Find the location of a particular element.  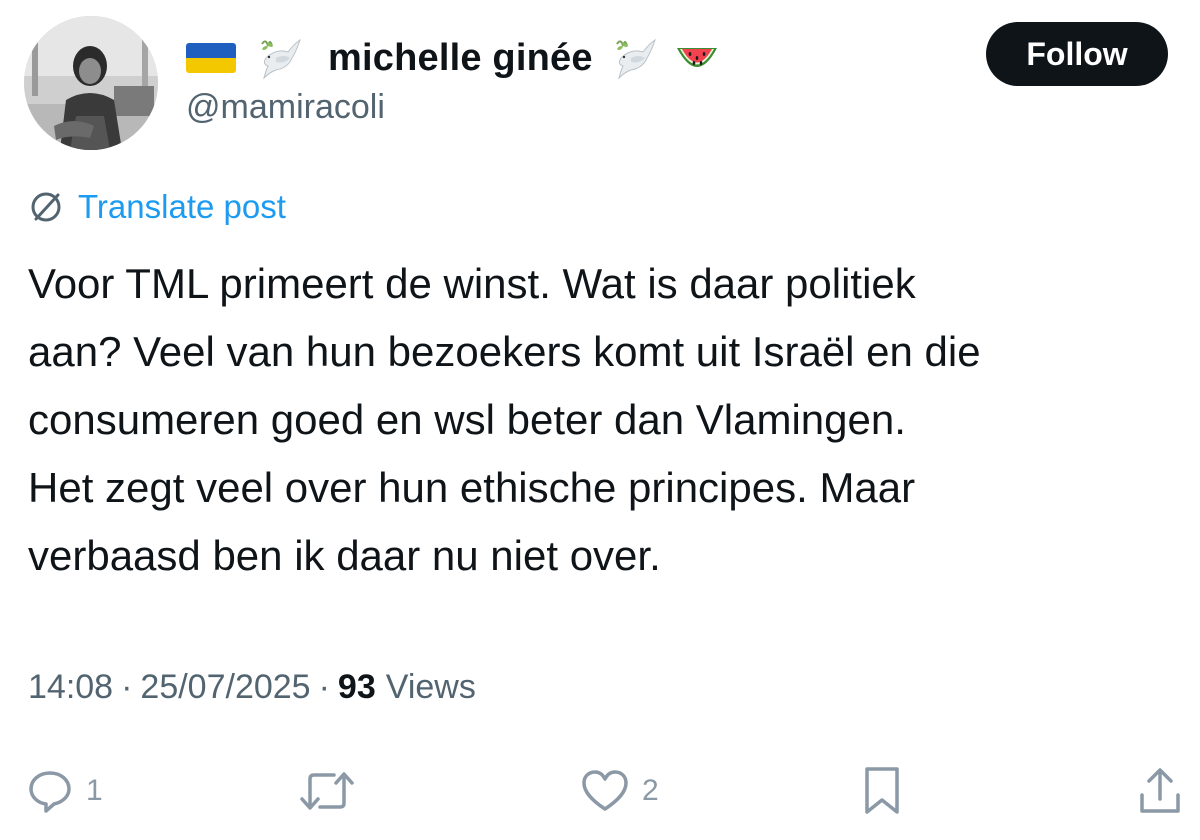

share-button is located at coordinates (1160, 791).